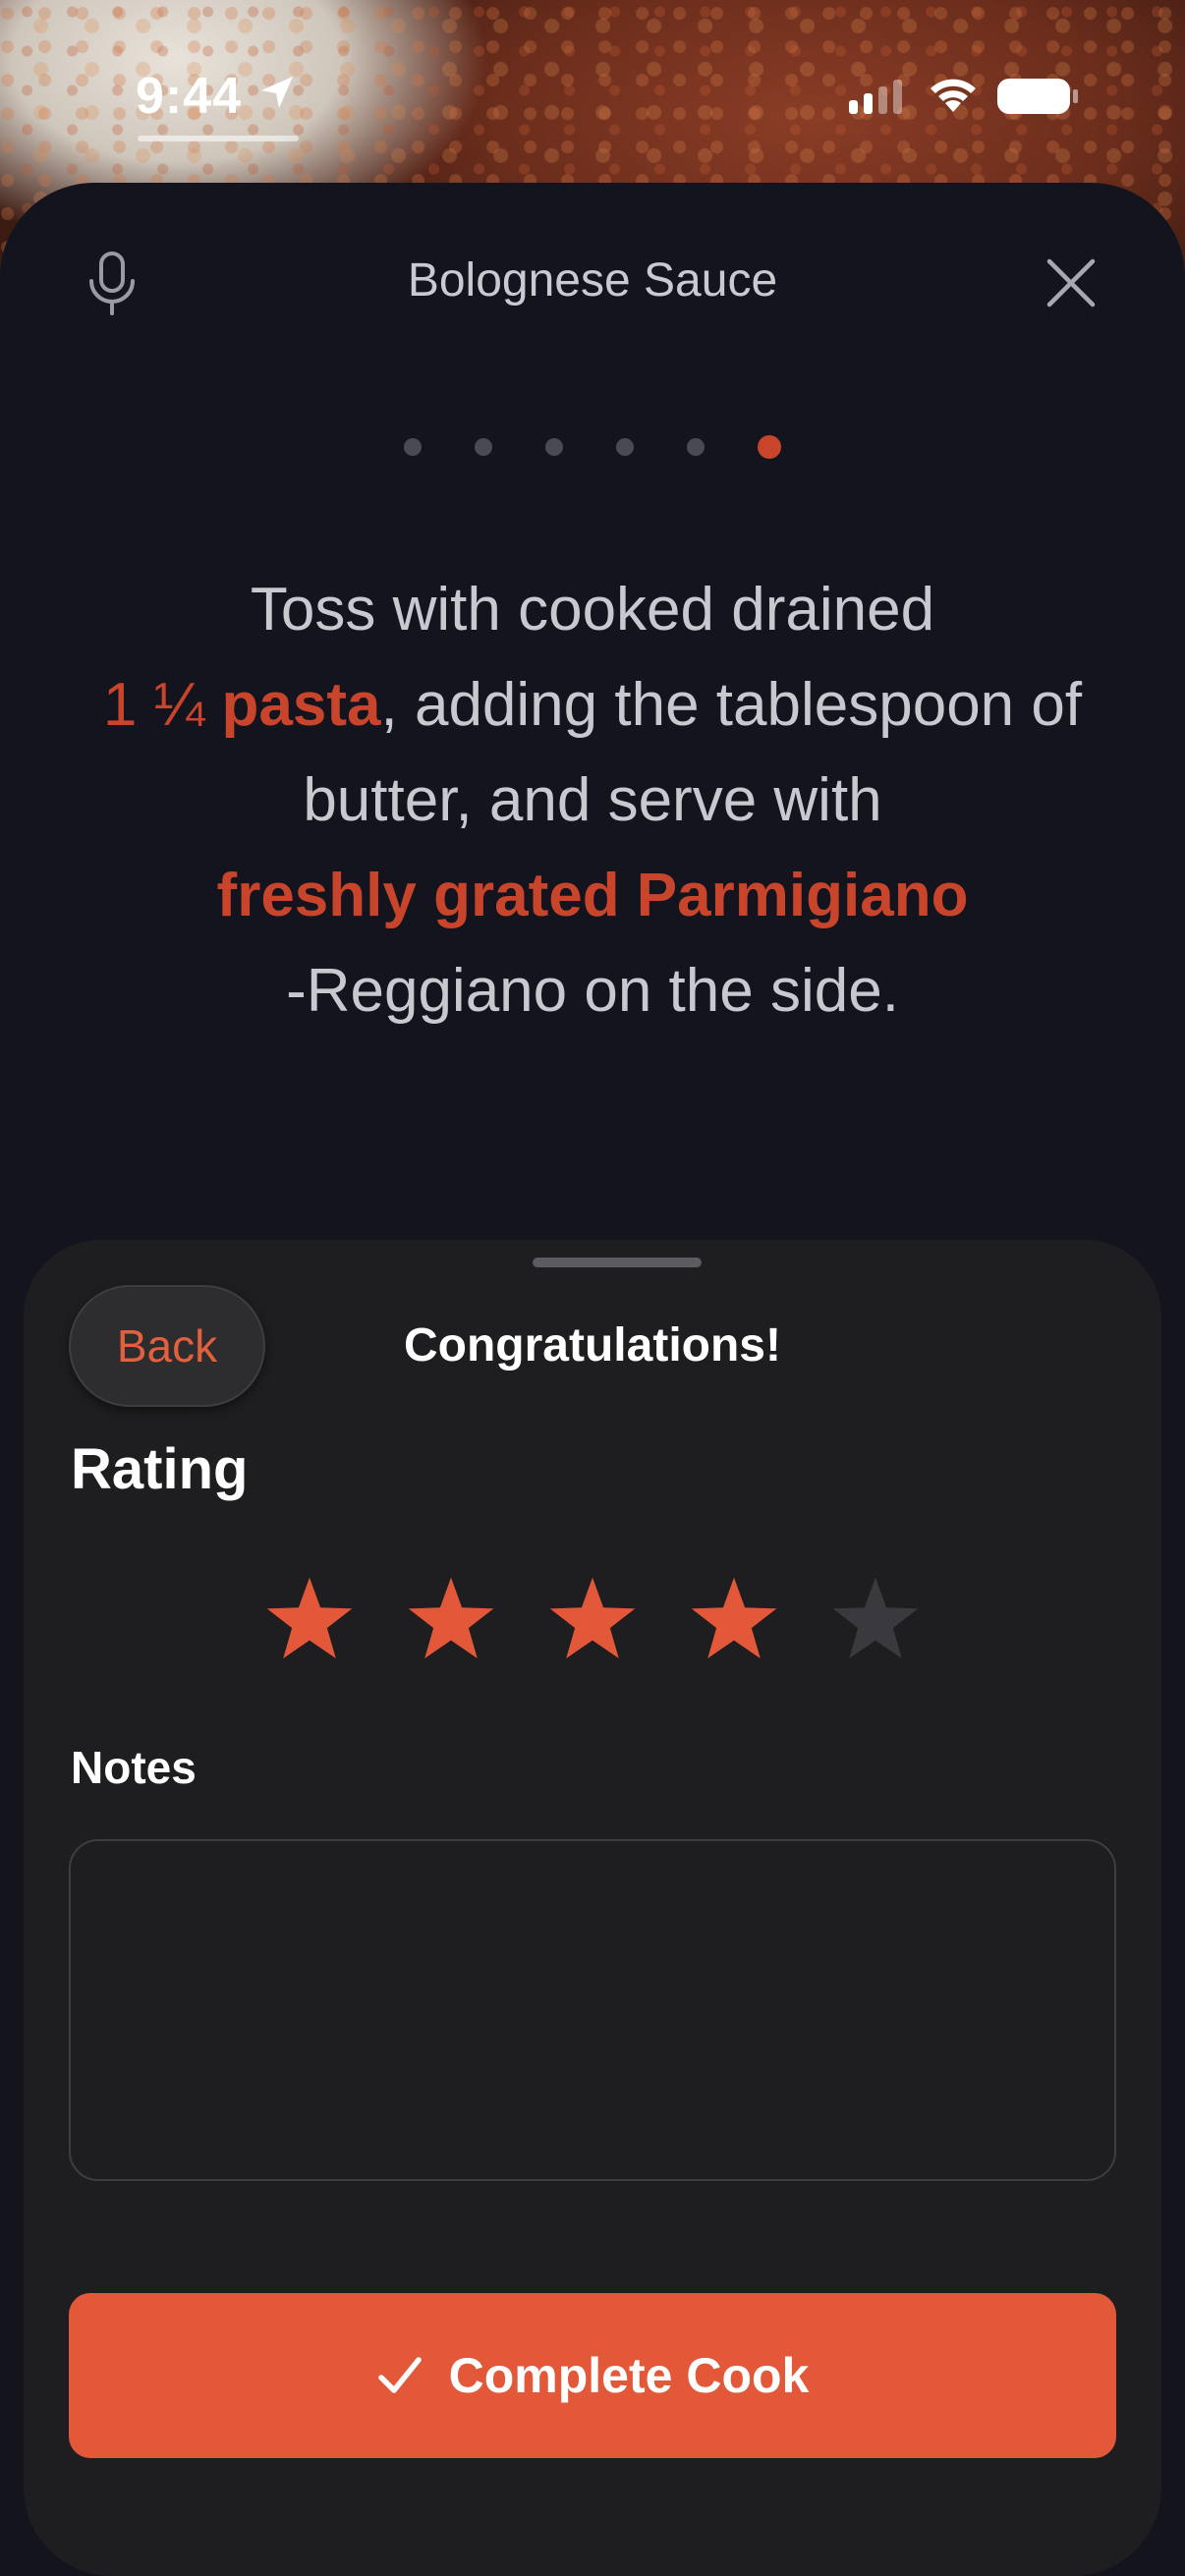  I want to click on star-rating, so click(592, 1623).